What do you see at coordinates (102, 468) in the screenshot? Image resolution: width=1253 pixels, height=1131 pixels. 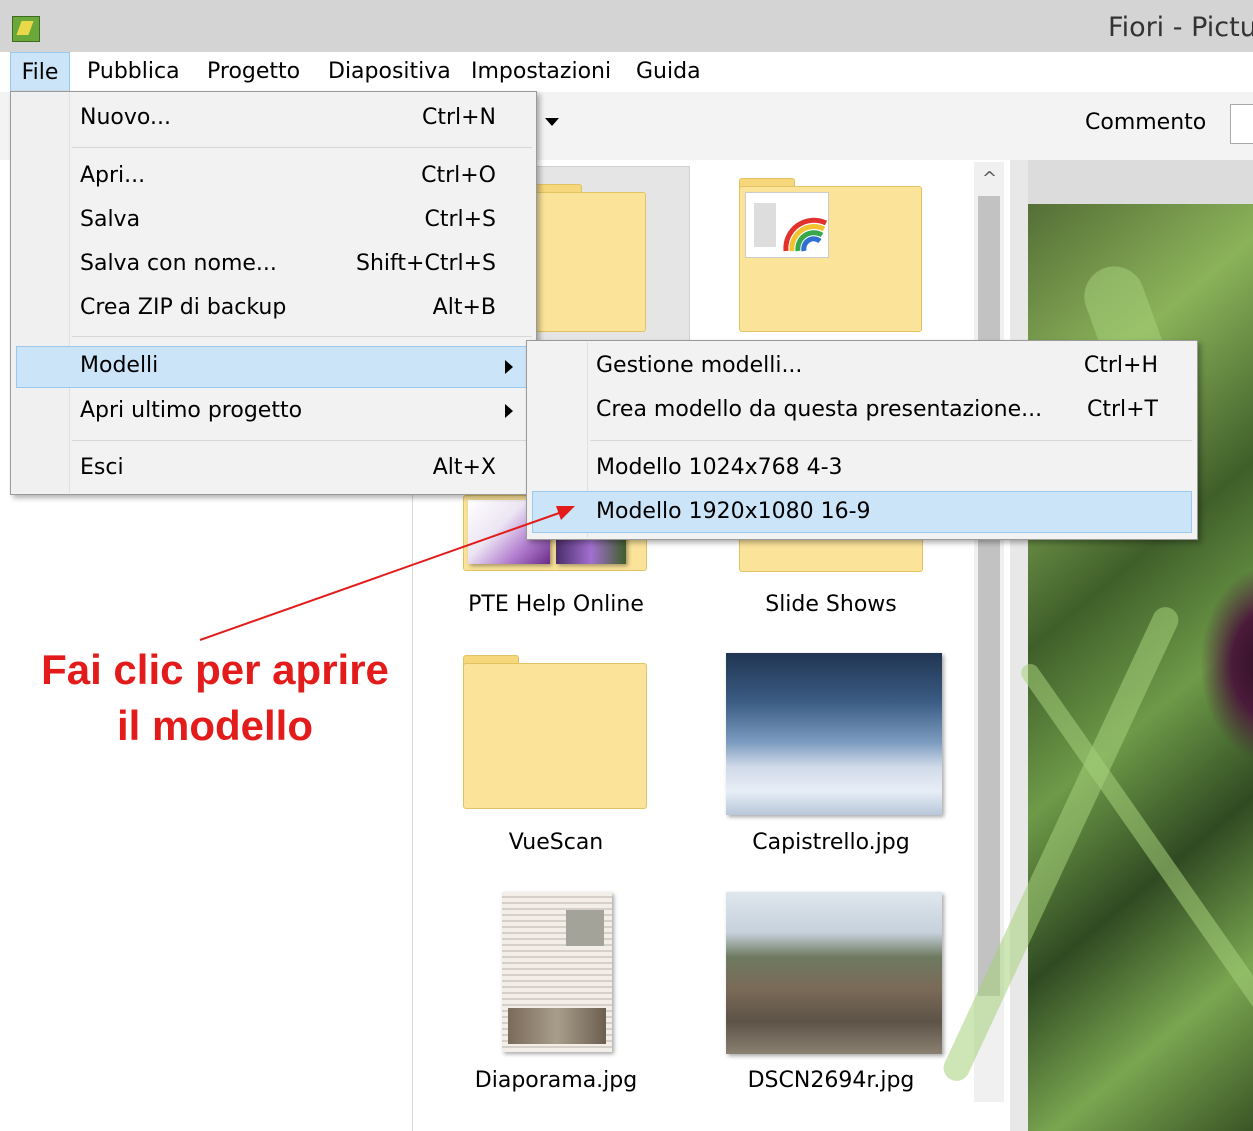 I see `menu-esci: Esci` at bounding box center [102, 468].